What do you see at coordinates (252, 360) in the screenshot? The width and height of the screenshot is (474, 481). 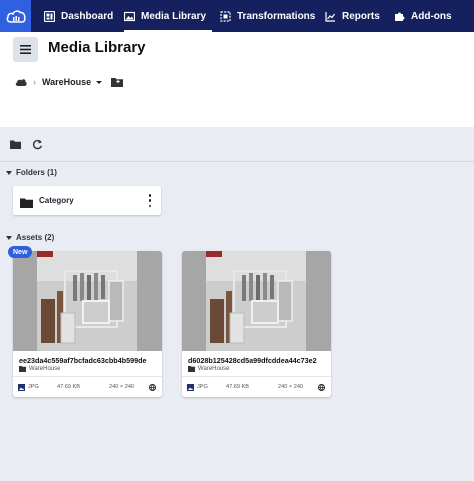 I see `asset-name: d6028b125428cd5a99dfcddea44c73e2` at bounding box center [252, 360].